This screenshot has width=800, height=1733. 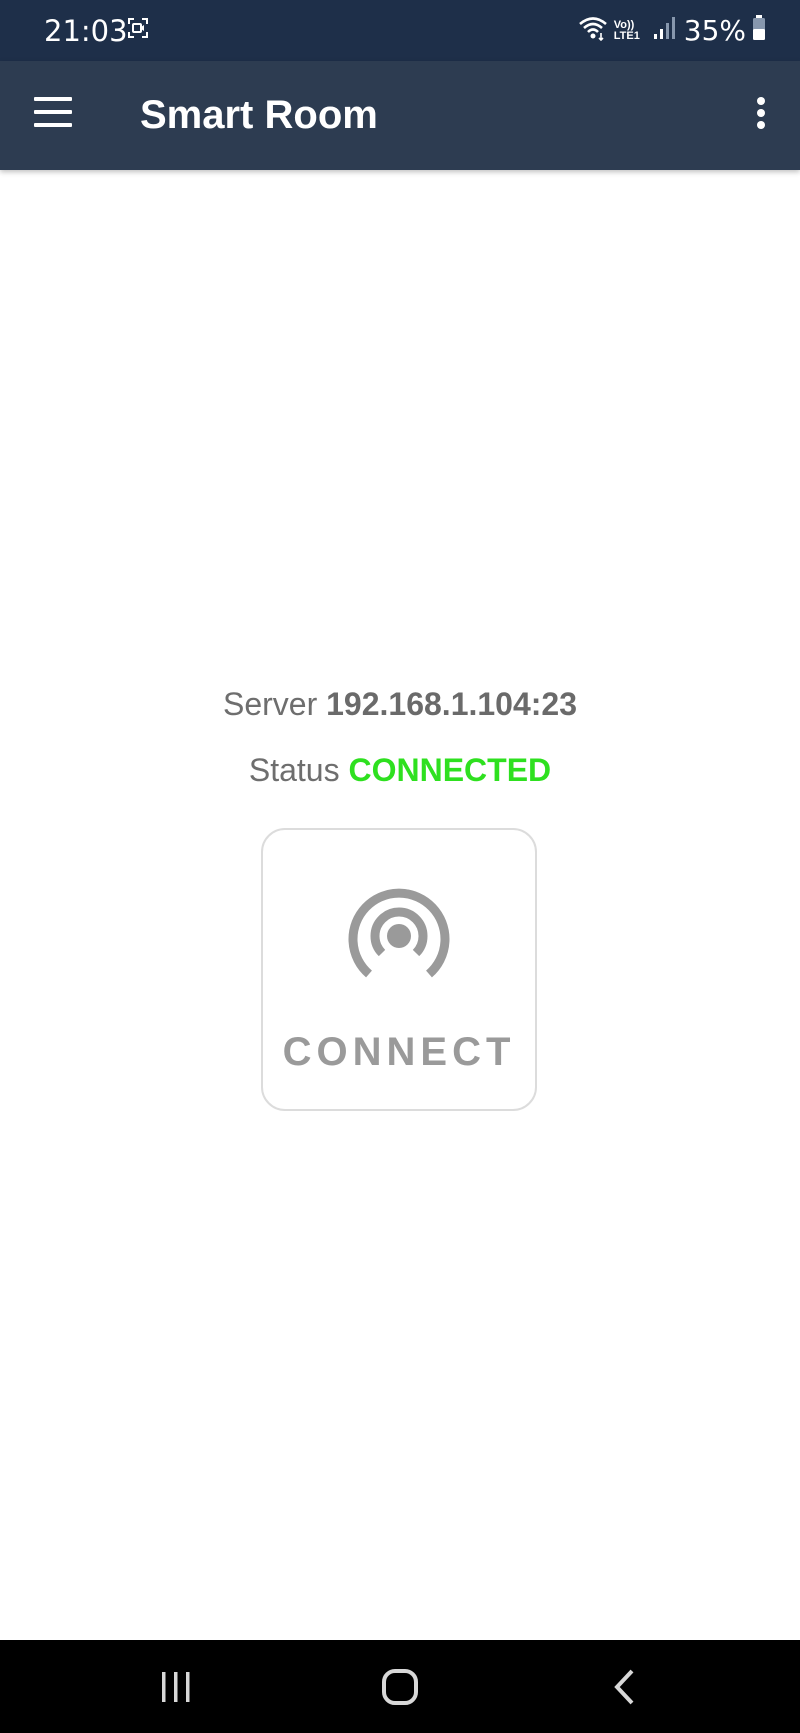 I want to click on status-time: 21:03, so click(x=86, y=31).